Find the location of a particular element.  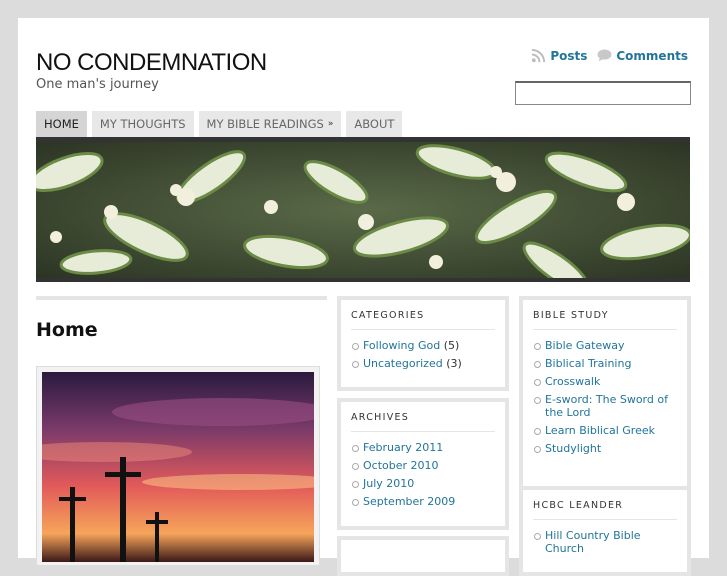

feed-links: Posts Comments is located at coordinates (609, 55).